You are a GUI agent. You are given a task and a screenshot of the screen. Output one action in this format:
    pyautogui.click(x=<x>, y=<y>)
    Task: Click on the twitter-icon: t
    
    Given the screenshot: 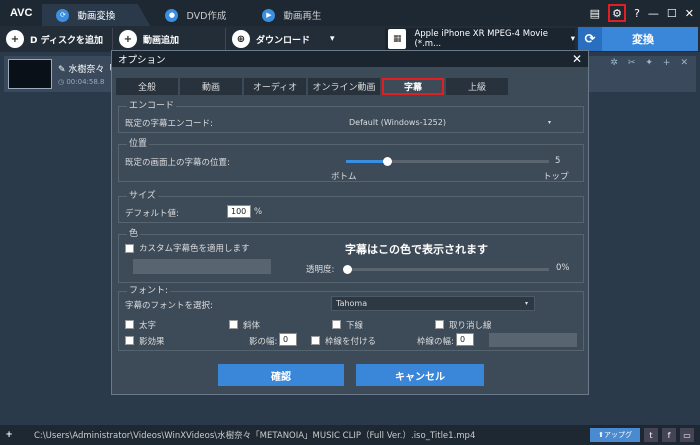 What is the action you would take?
    pyautogui.click(x=651, y=435)
    